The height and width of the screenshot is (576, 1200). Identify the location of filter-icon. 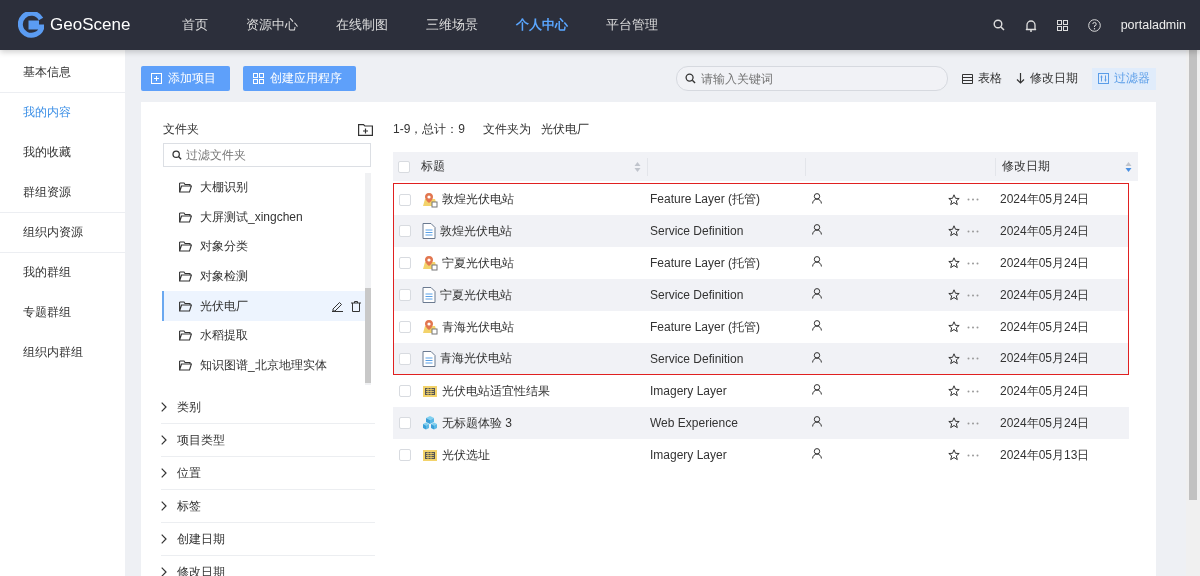
(1103, 78).